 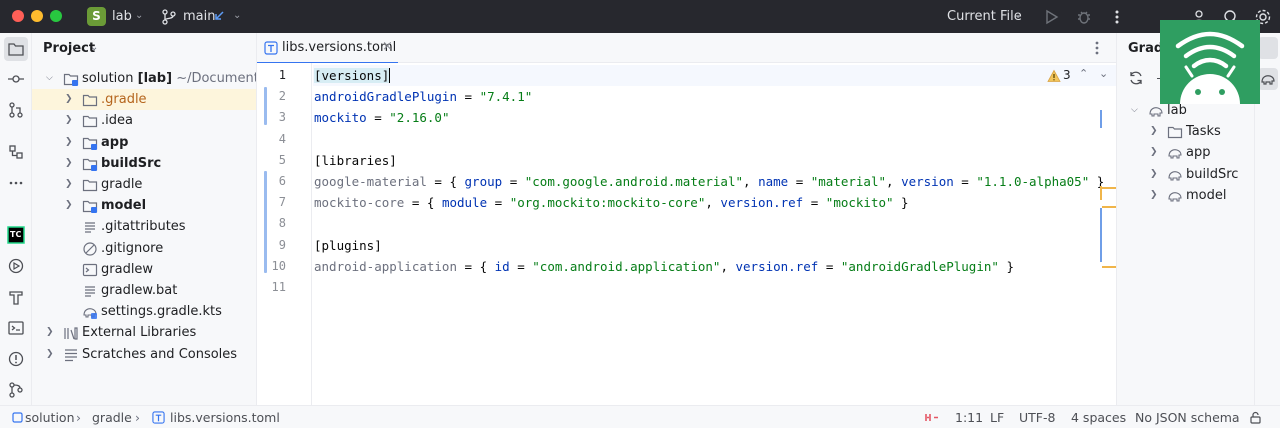 What do you see at coordinates (1175, 154) in the screenshot?
I see `gradle-module-icon` at bounding box center [1175, 154].